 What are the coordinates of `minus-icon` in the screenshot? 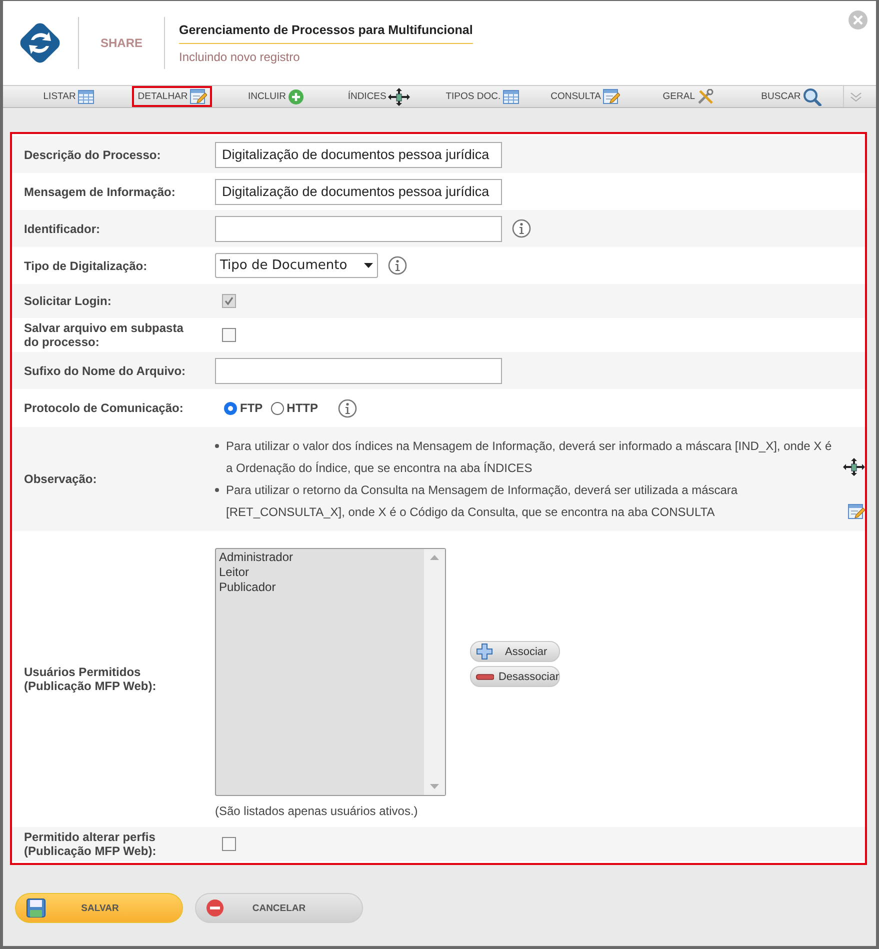 It's located at (485, 677).